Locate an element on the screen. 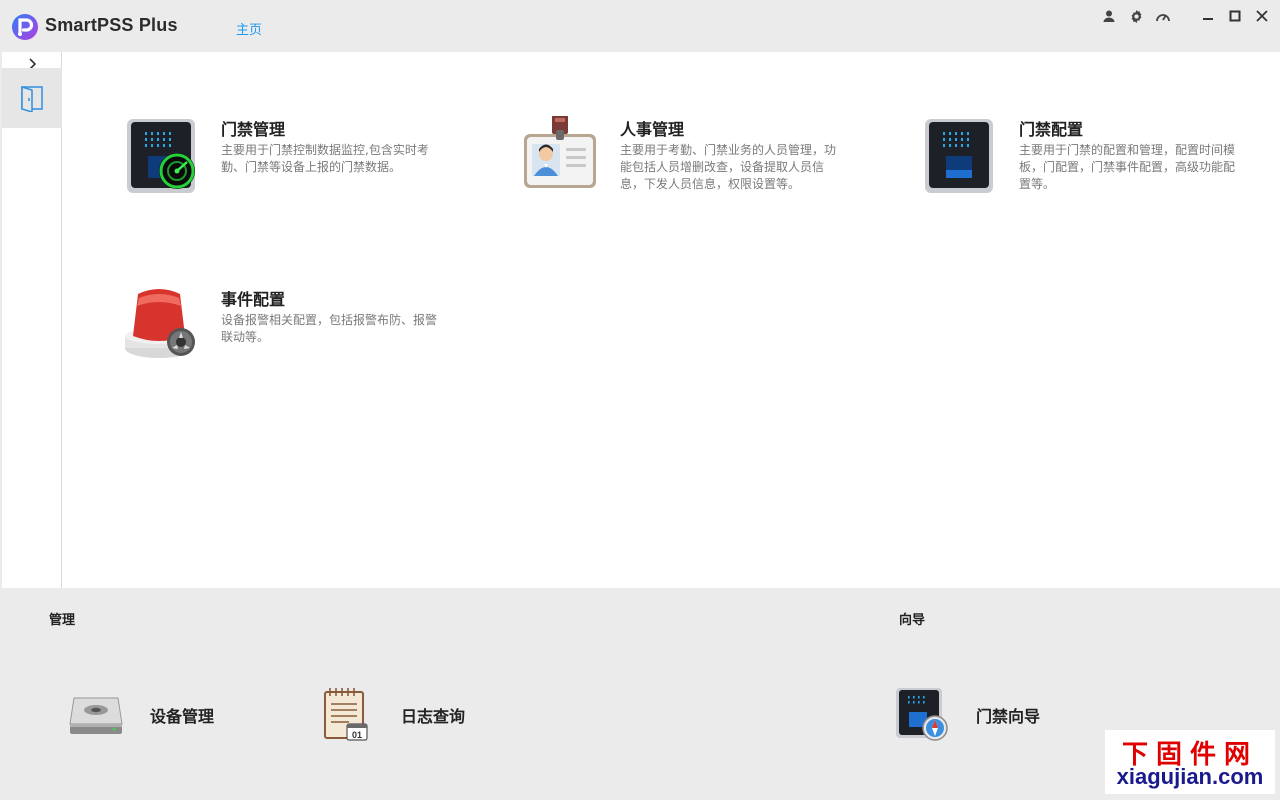 The width and height of the screenshot is (1280, 800). sidebar is located at coordinates (31, 320).